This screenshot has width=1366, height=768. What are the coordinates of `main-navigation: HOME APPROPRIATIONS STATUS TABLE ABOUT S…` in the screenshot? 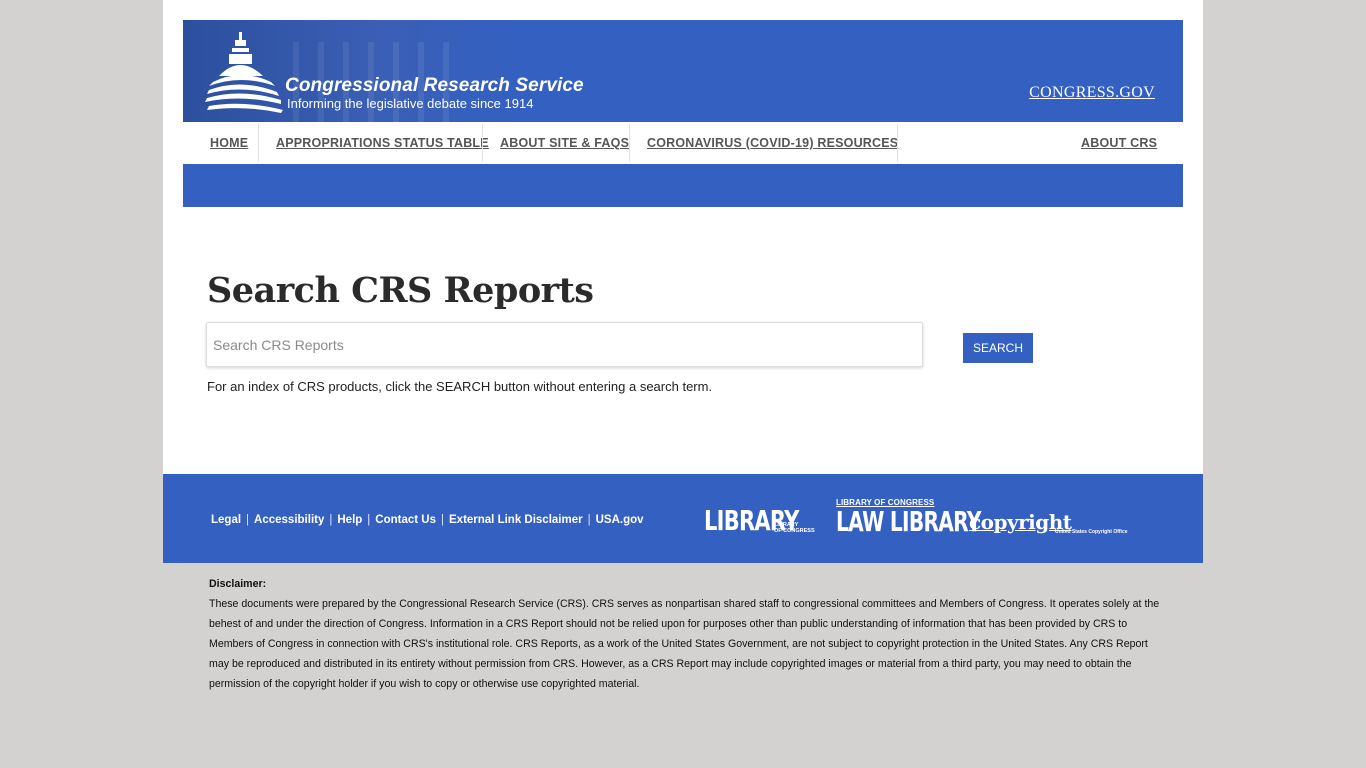 It's located at (683, 143).